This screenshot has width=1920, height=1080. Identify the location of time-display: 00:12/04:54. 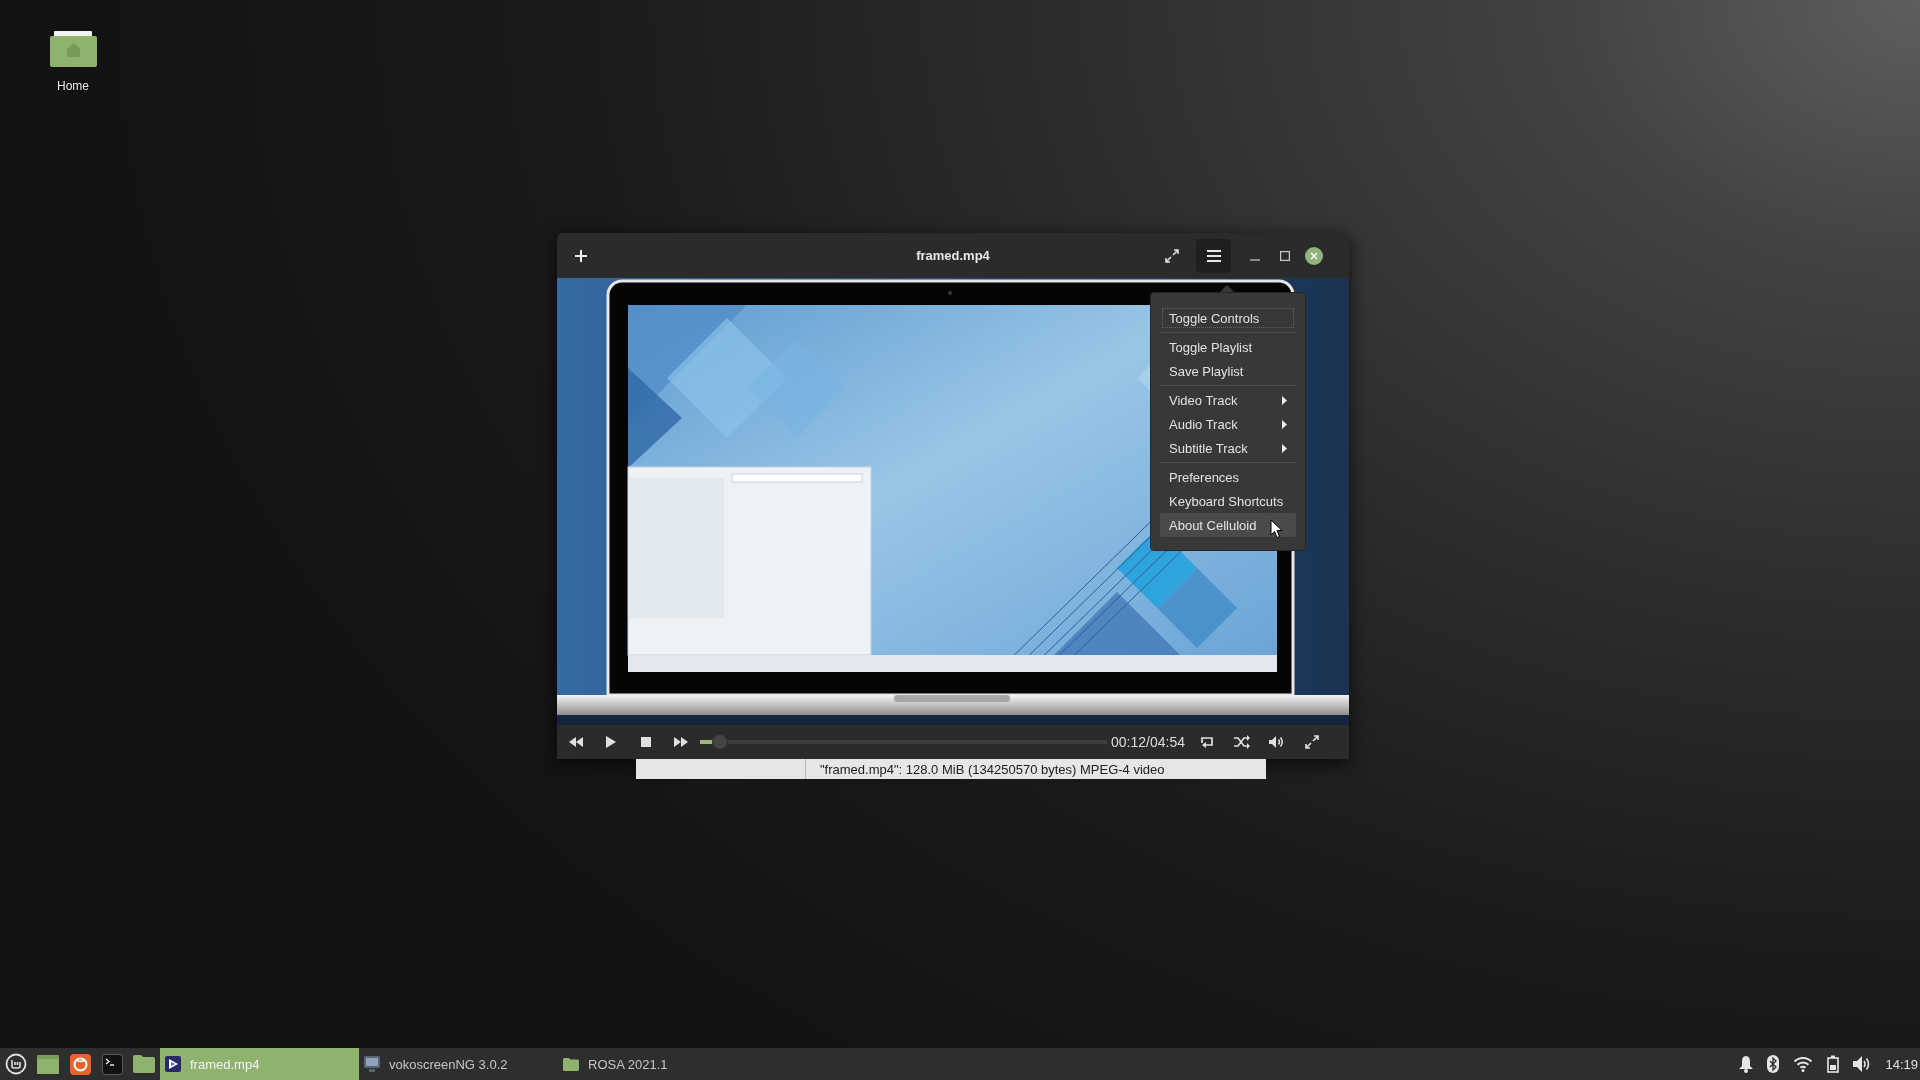
(1148, 742).